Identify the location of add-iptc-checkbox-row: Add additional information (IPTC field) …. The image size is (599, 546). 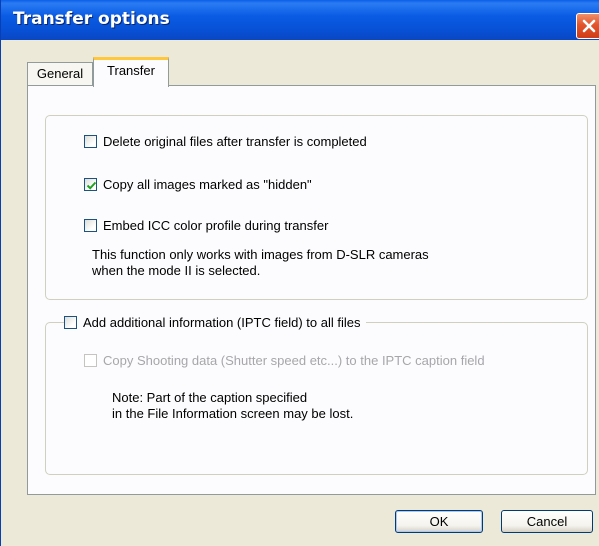
(212, 322).